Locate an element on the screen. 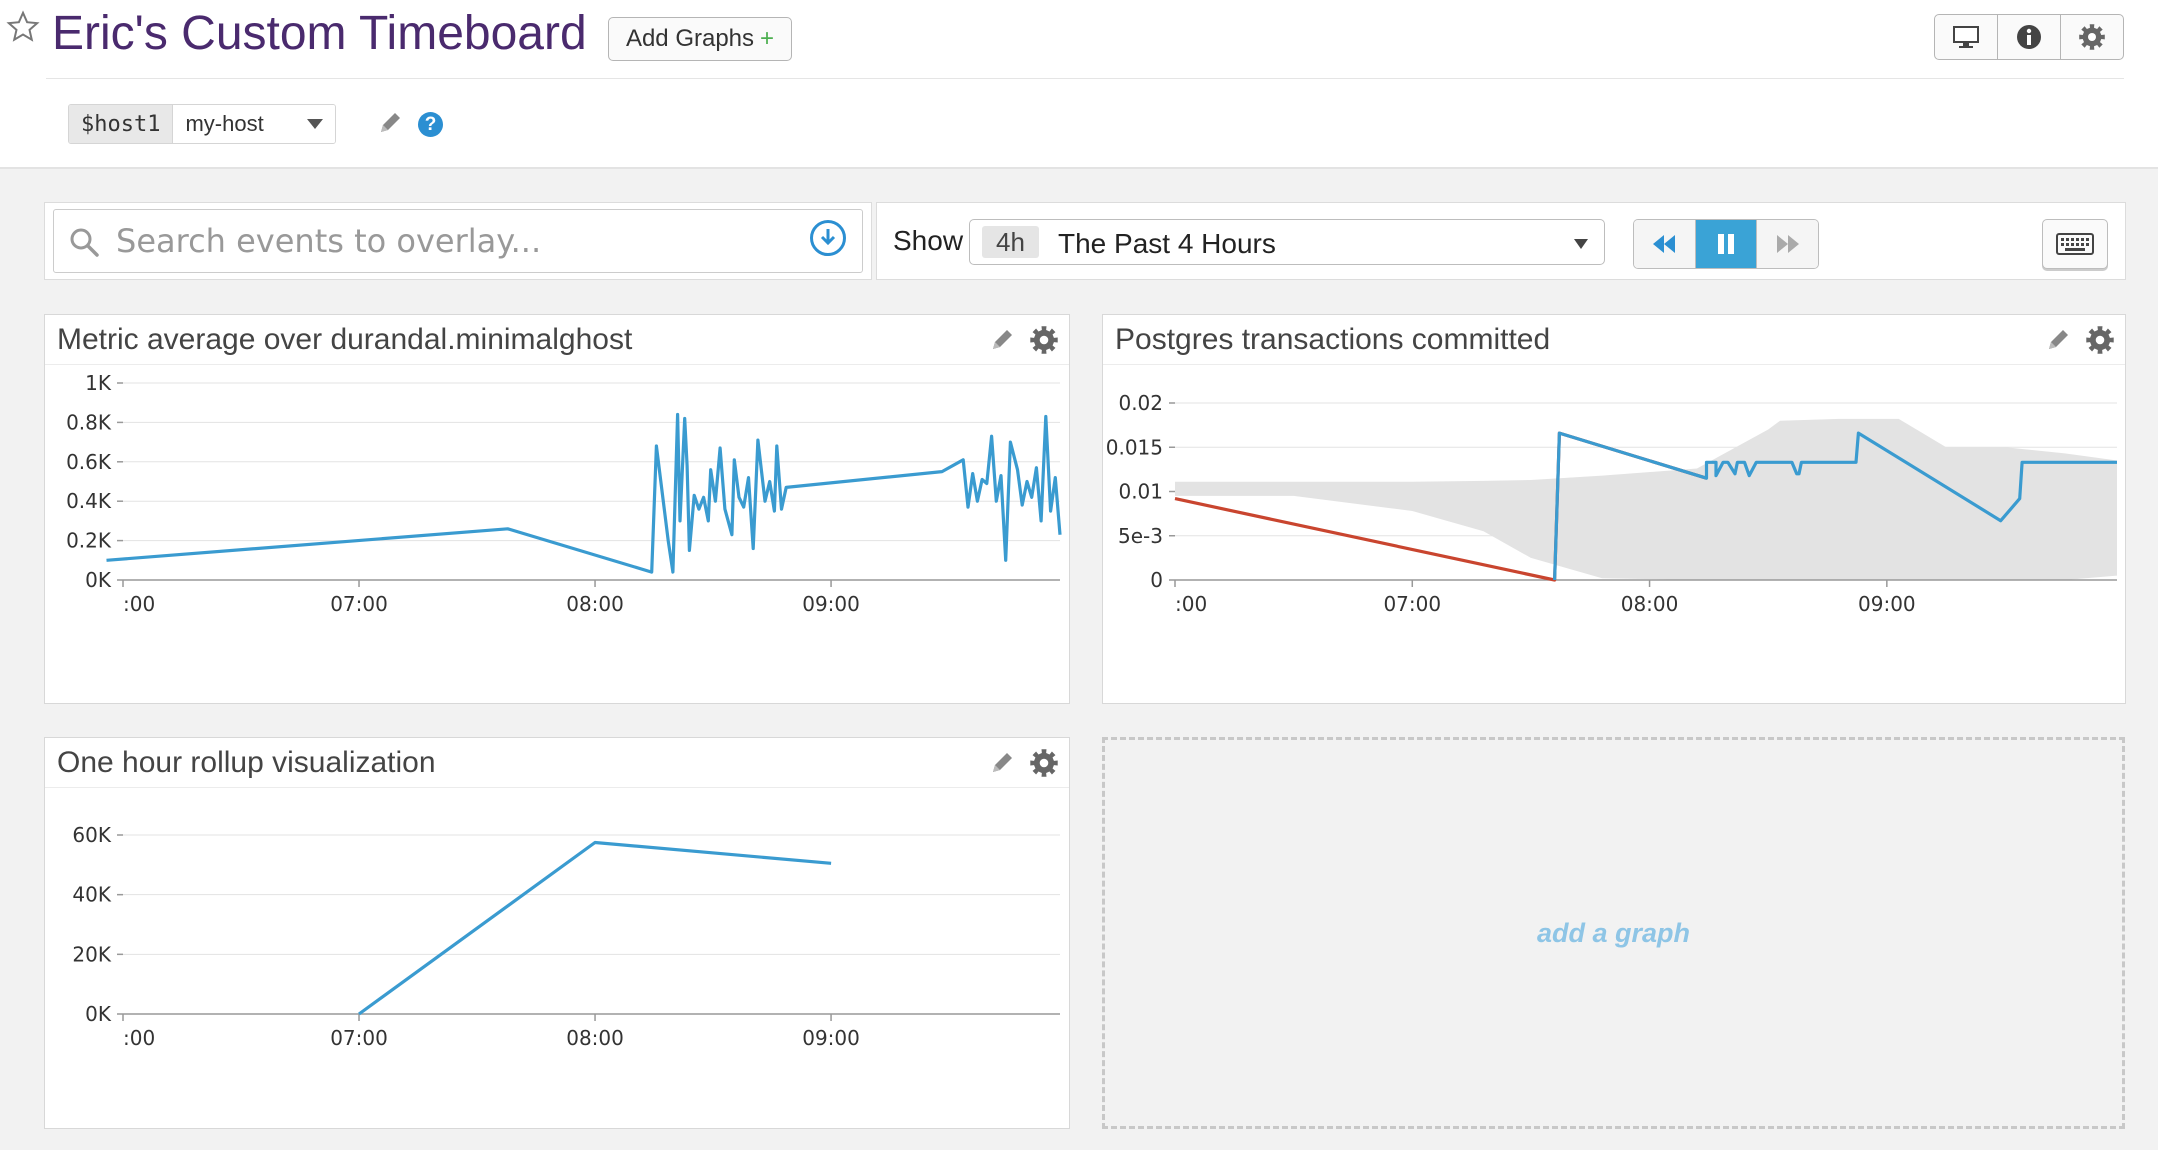  download-icon is located at coordinates (828, 238).